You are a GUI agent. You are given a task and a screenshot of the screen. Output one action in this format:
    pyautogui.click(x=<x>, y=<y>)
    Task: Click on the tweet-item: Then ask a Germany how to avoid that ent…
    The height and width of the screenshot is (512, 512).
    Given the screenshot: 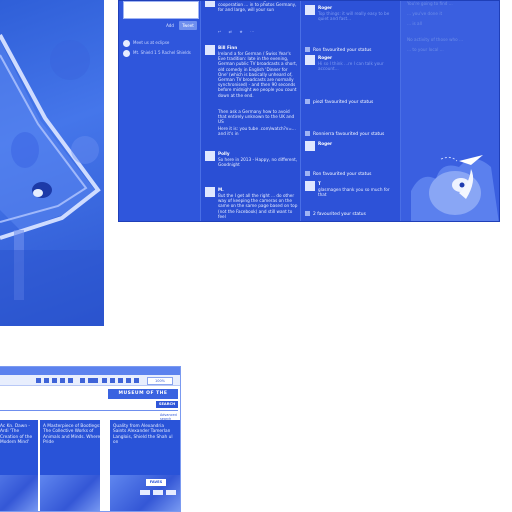 What is the action you would take?
    pyautogui.click(x=251, y=116)
    